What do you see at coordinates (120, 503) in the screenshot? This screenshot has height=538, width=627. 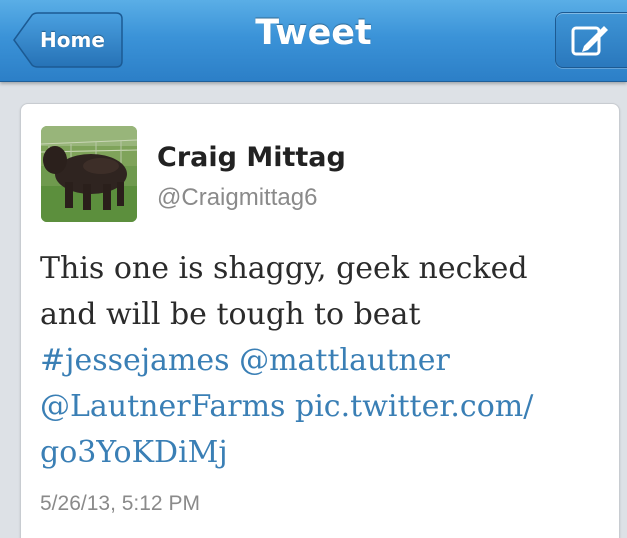 I see `tweet-timestamp: 5/26/13, 5:12 PM` at bounding box center [120, 503].